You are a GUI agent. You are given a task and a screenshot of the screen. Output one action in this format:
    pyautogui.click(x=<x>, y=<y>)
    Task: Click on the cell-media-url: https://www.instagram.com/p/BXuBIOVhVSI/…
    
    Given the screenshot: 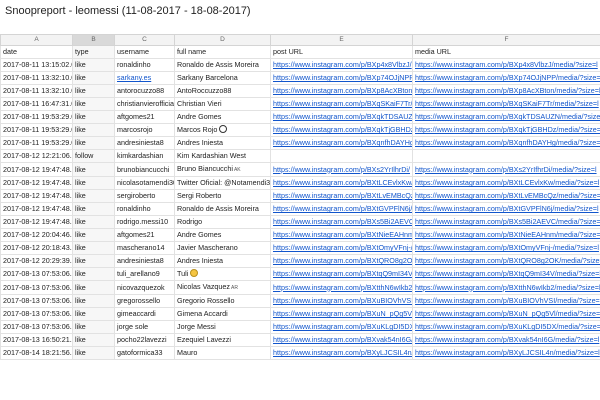 What is the action you would take?
    pyautogui.click(x=506, y=301)
    